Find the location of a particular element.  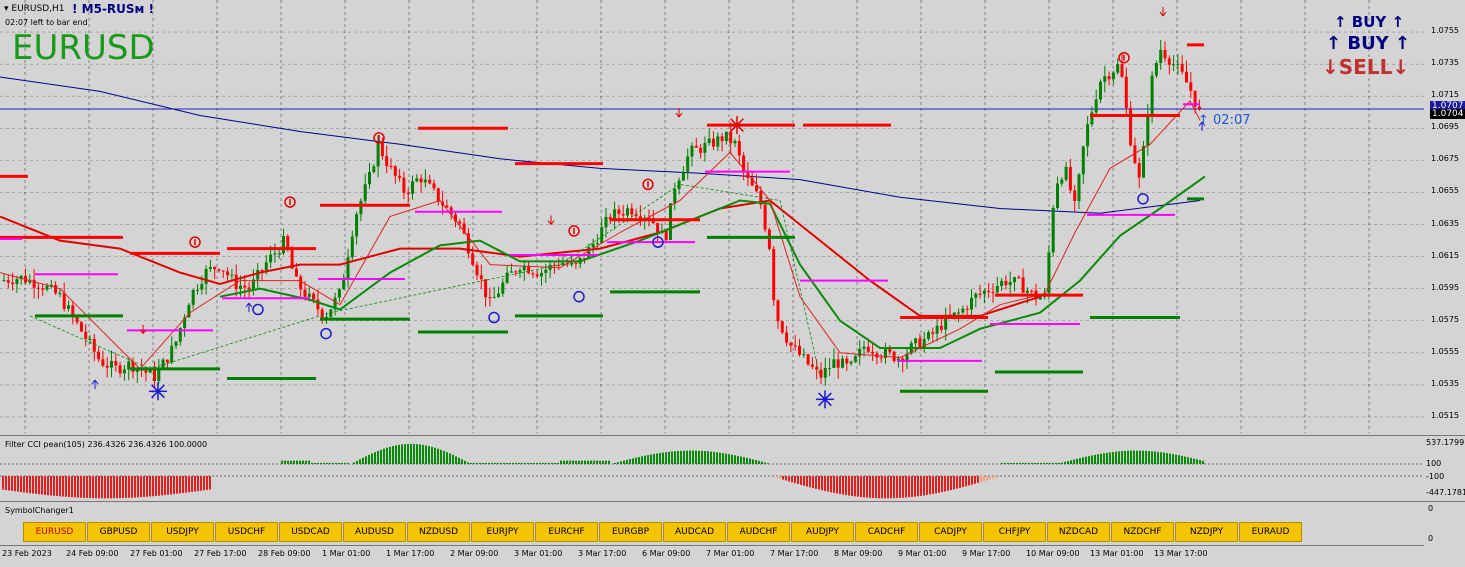

time-tick: 7 Mar 01:00 is located at coordinates (730, 553).